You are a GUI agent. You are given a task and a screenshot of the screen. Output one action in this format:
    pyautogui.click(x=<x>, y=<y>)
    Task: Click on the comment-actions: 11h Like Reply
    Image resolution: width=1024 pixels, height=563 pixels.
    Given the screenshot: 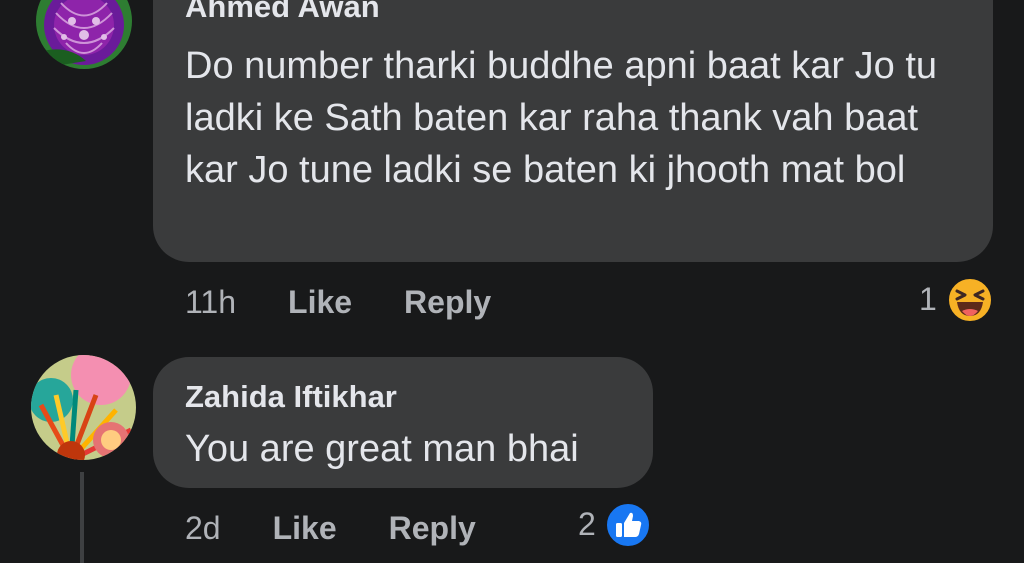 What is the action you would take?
    pyautogui.click(x=338, y=302)
    